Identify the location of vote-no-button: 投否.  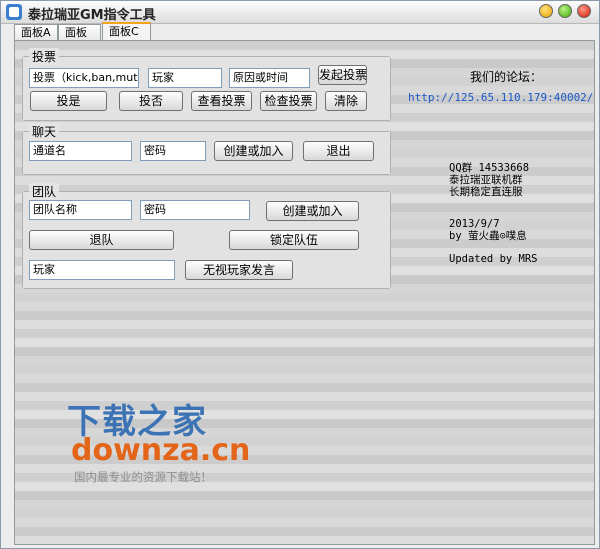
(151, 101).